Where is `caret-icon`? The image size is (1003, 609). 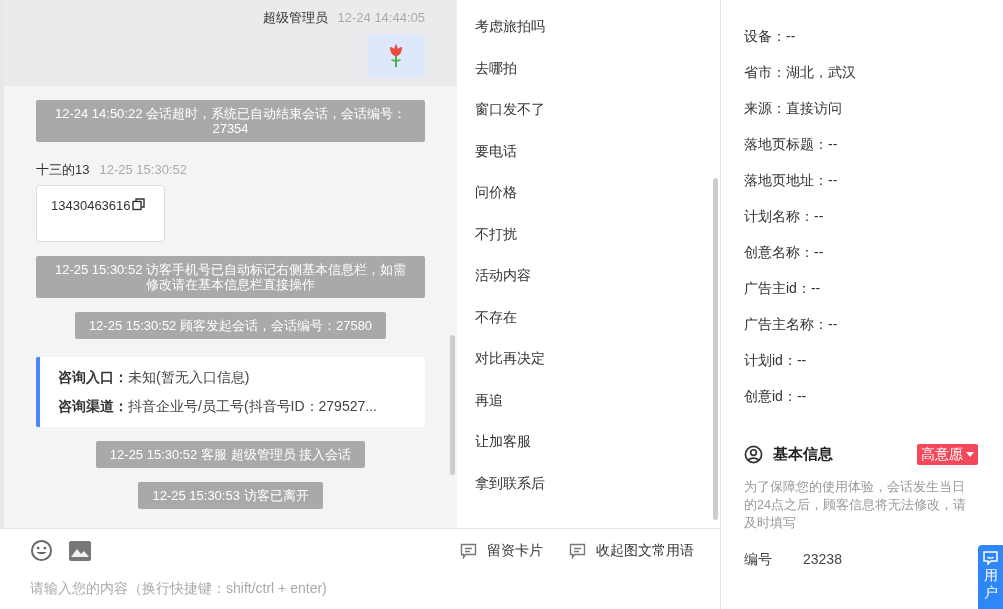 caret-icon is located at coordinates (970, 454).